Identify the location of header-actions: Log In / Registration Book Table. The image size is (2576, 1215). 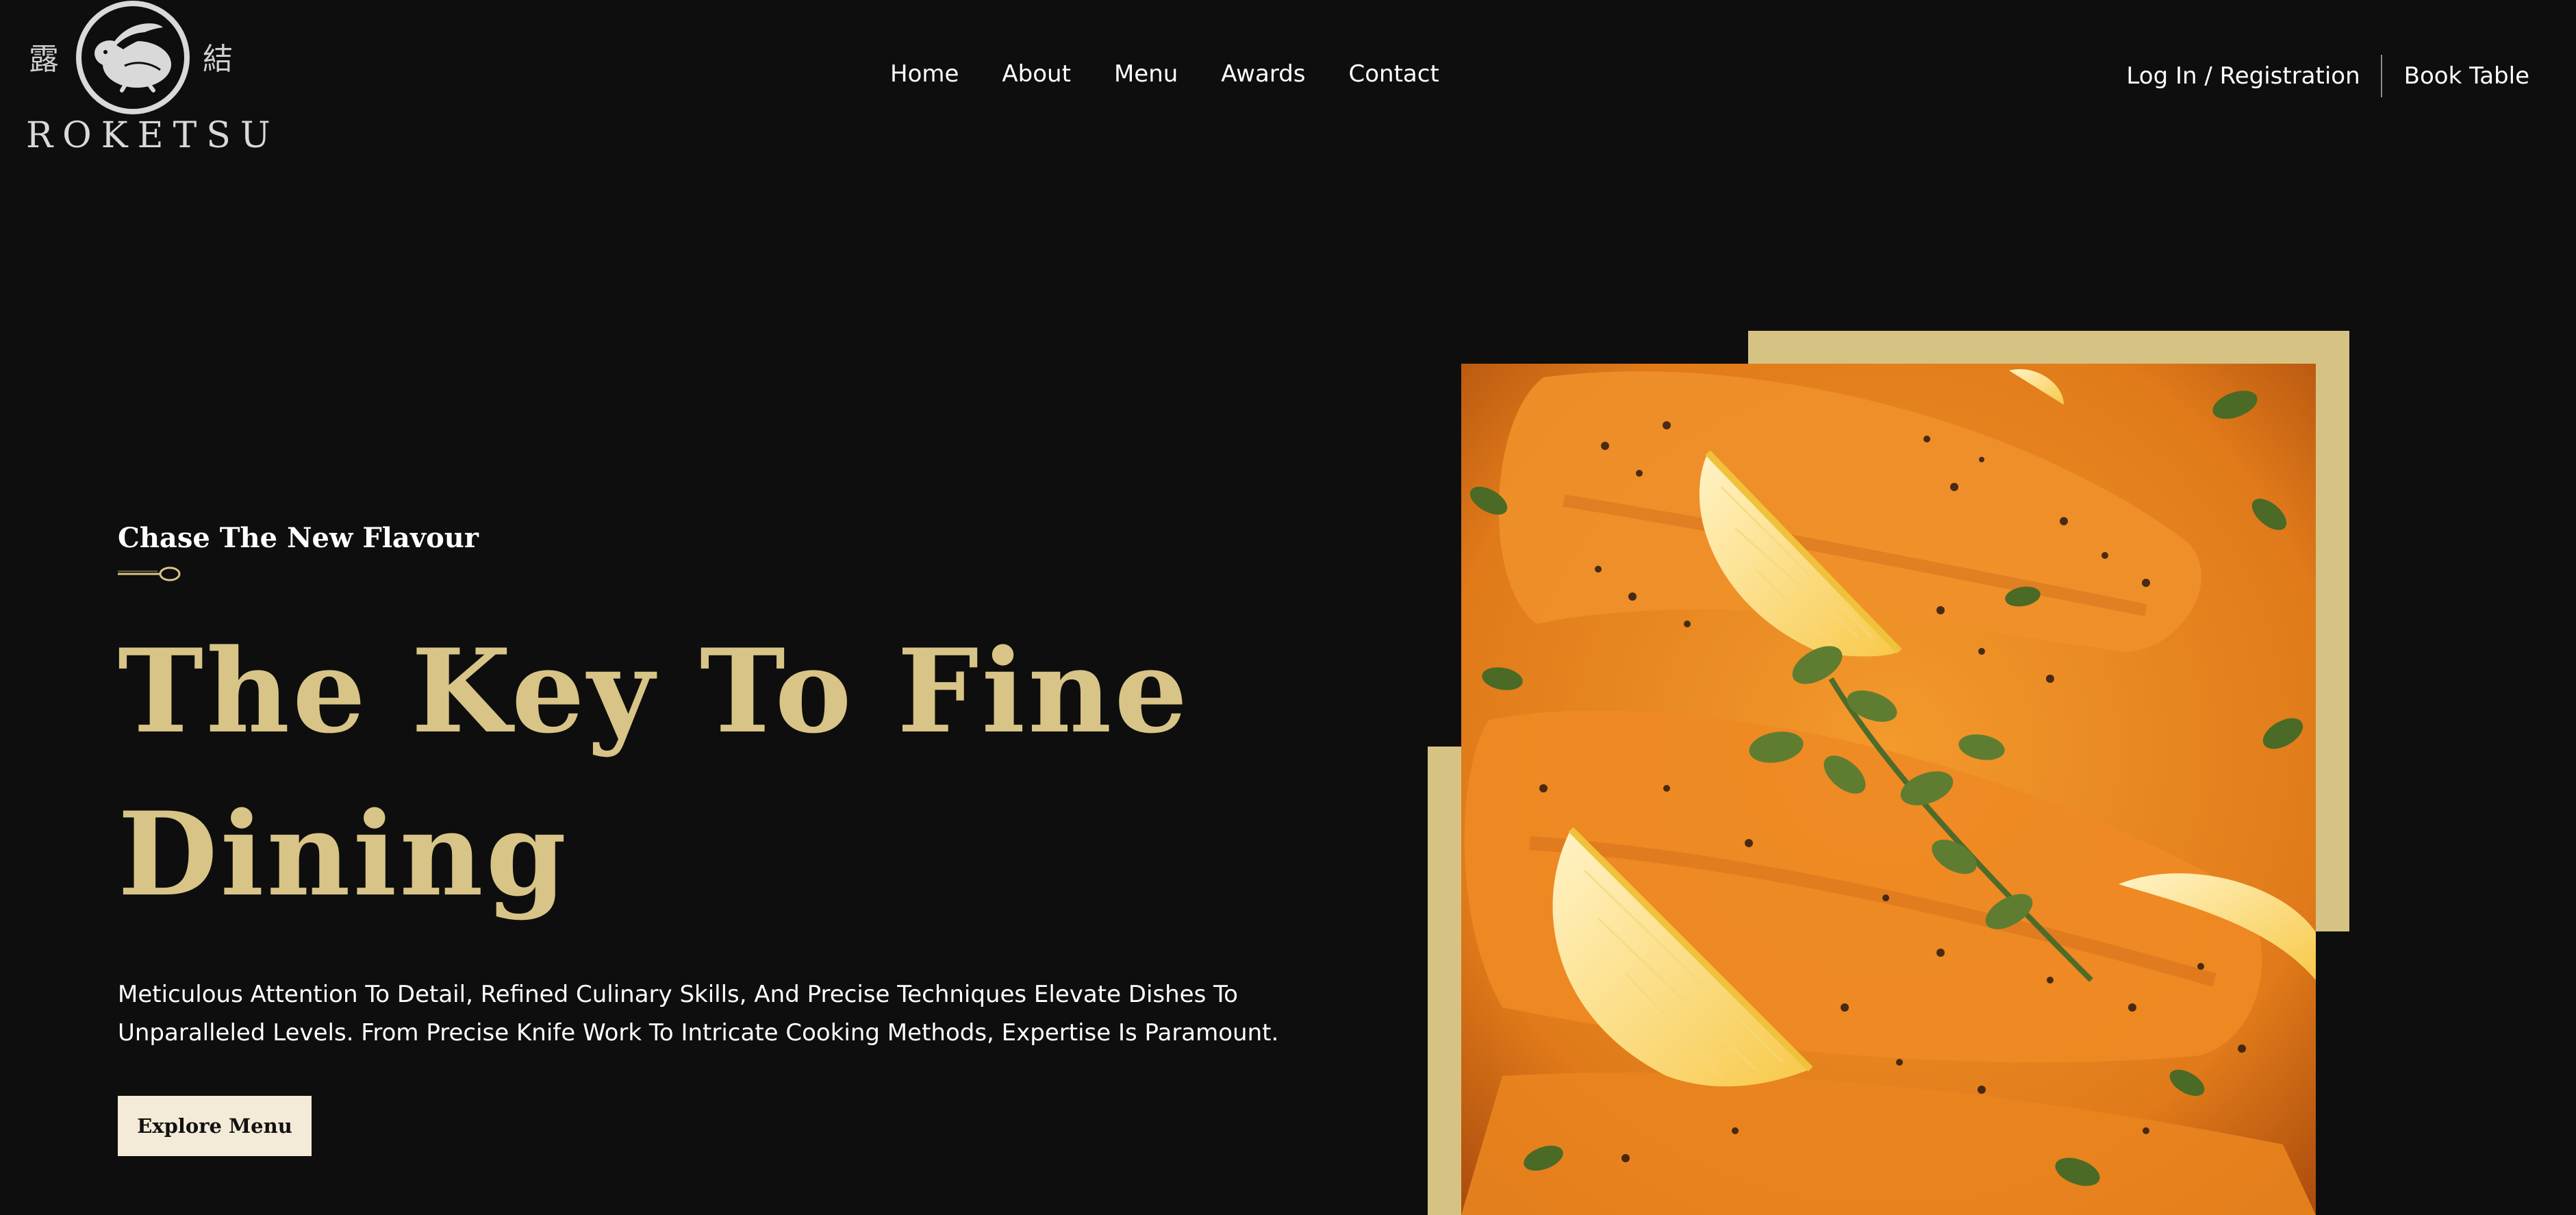
(2327, 76).